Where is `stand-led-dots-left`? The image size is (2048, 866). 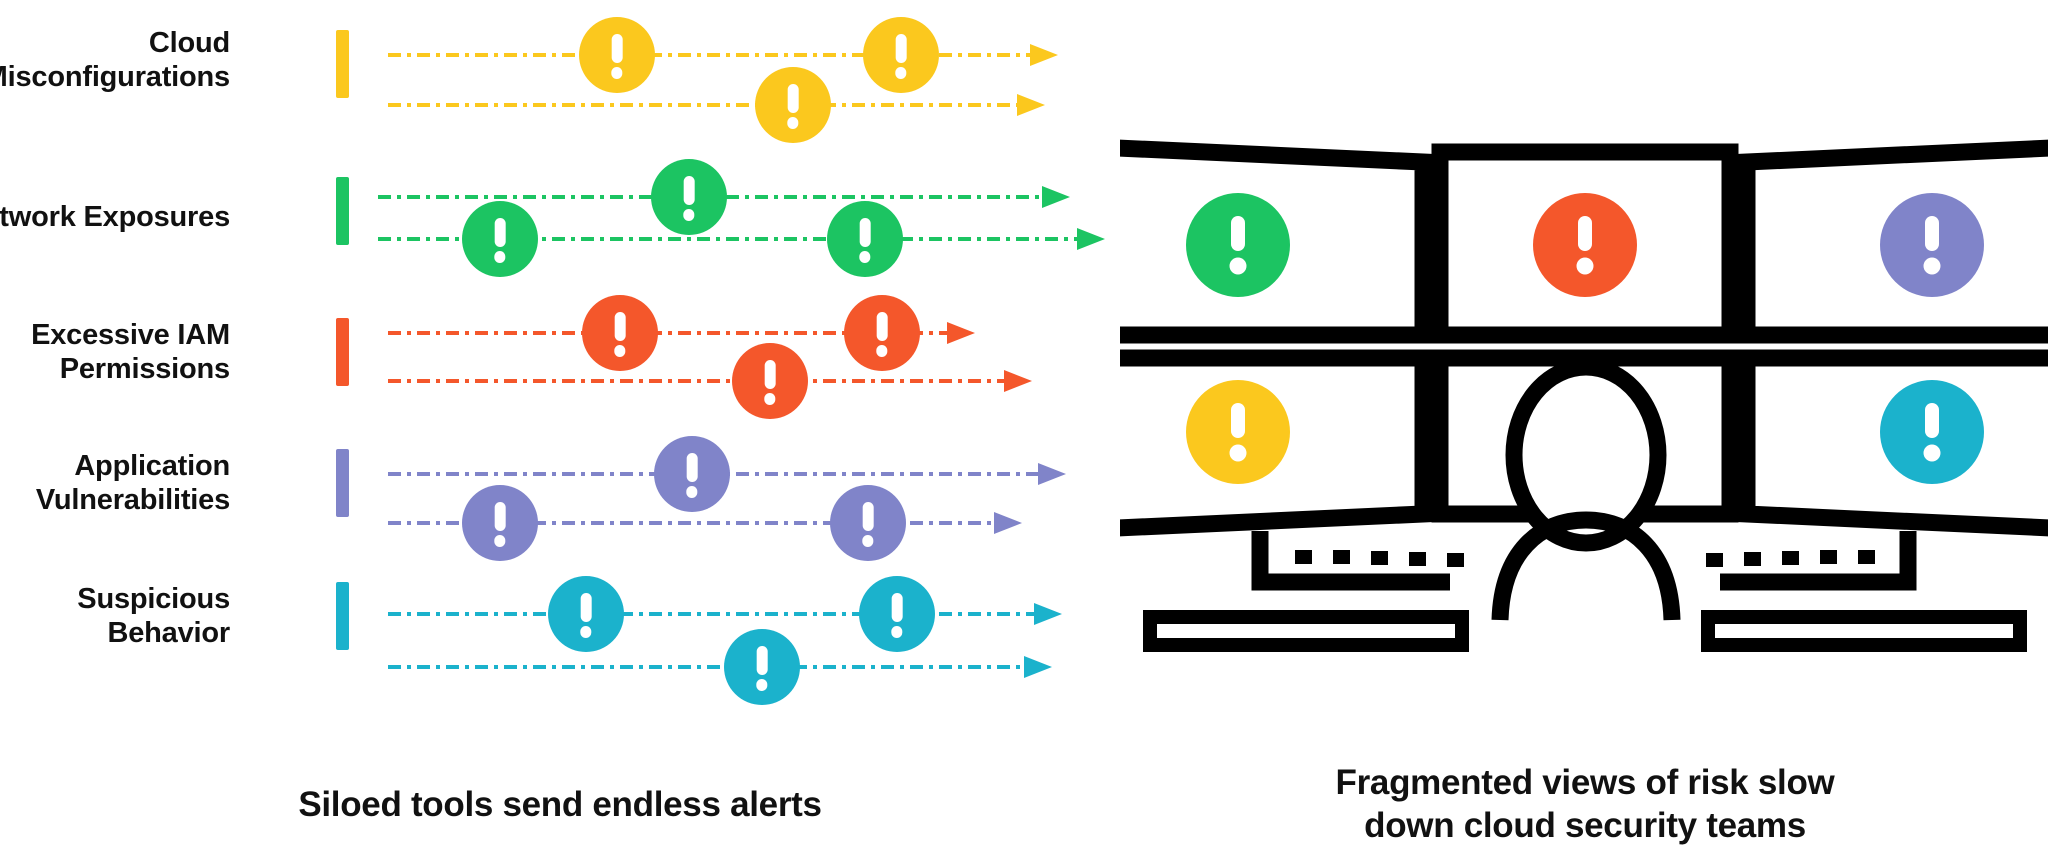
stand-led-dots-left is located at coordinates (1379, 558).